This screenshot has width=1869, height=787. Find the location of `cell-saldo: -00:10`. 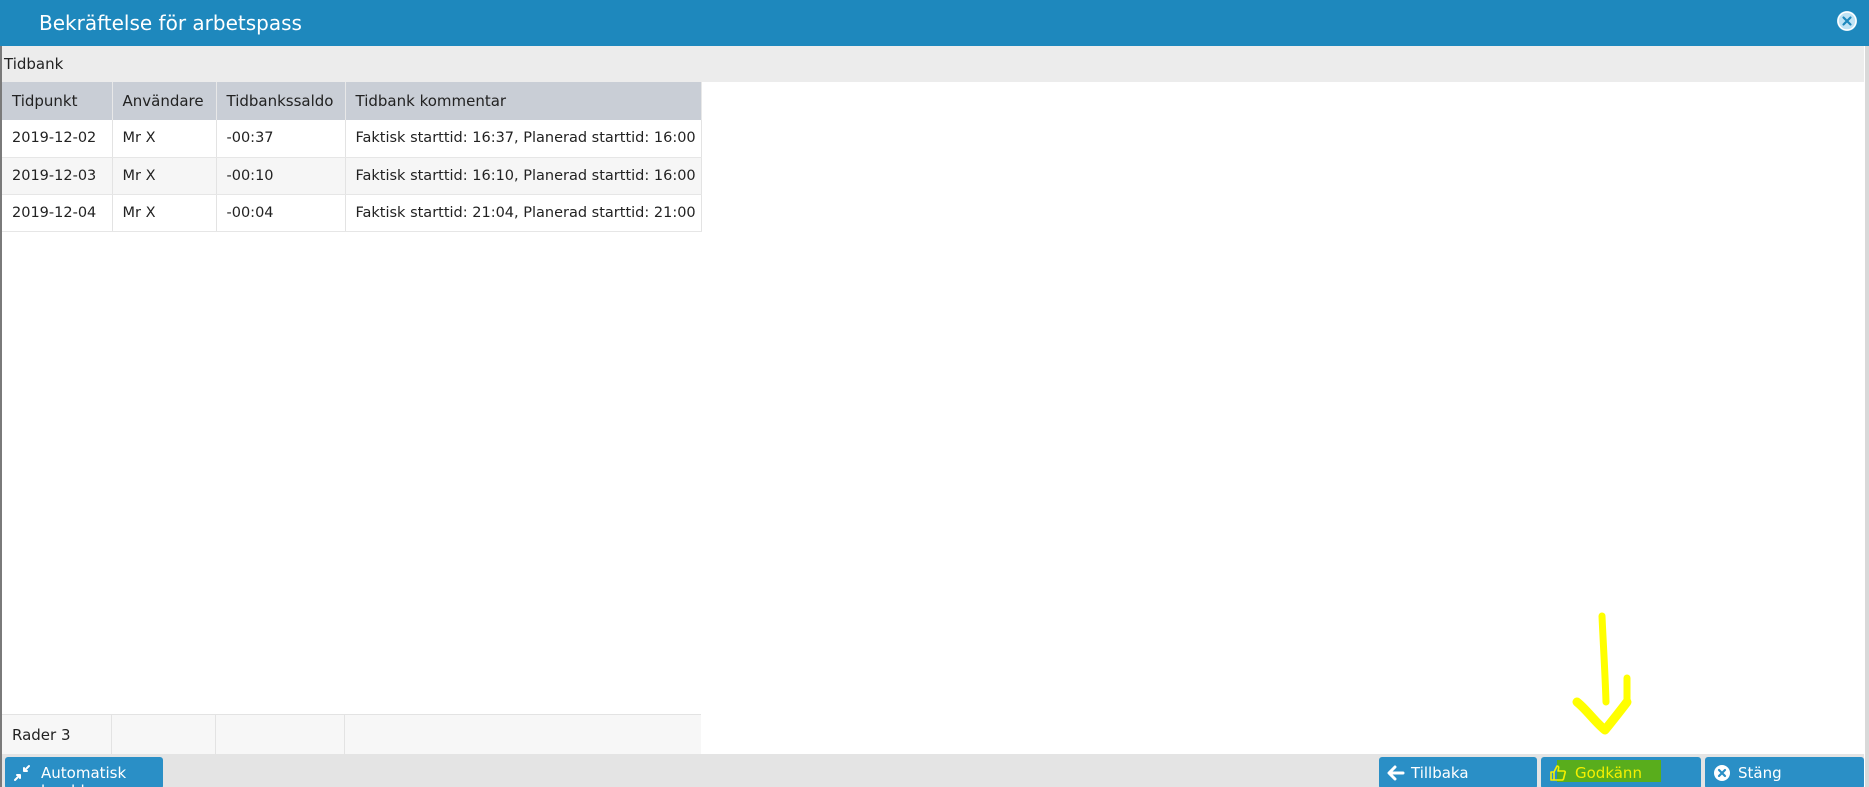

cell-saldo: -00:10 is located at coordinates (281, 176).